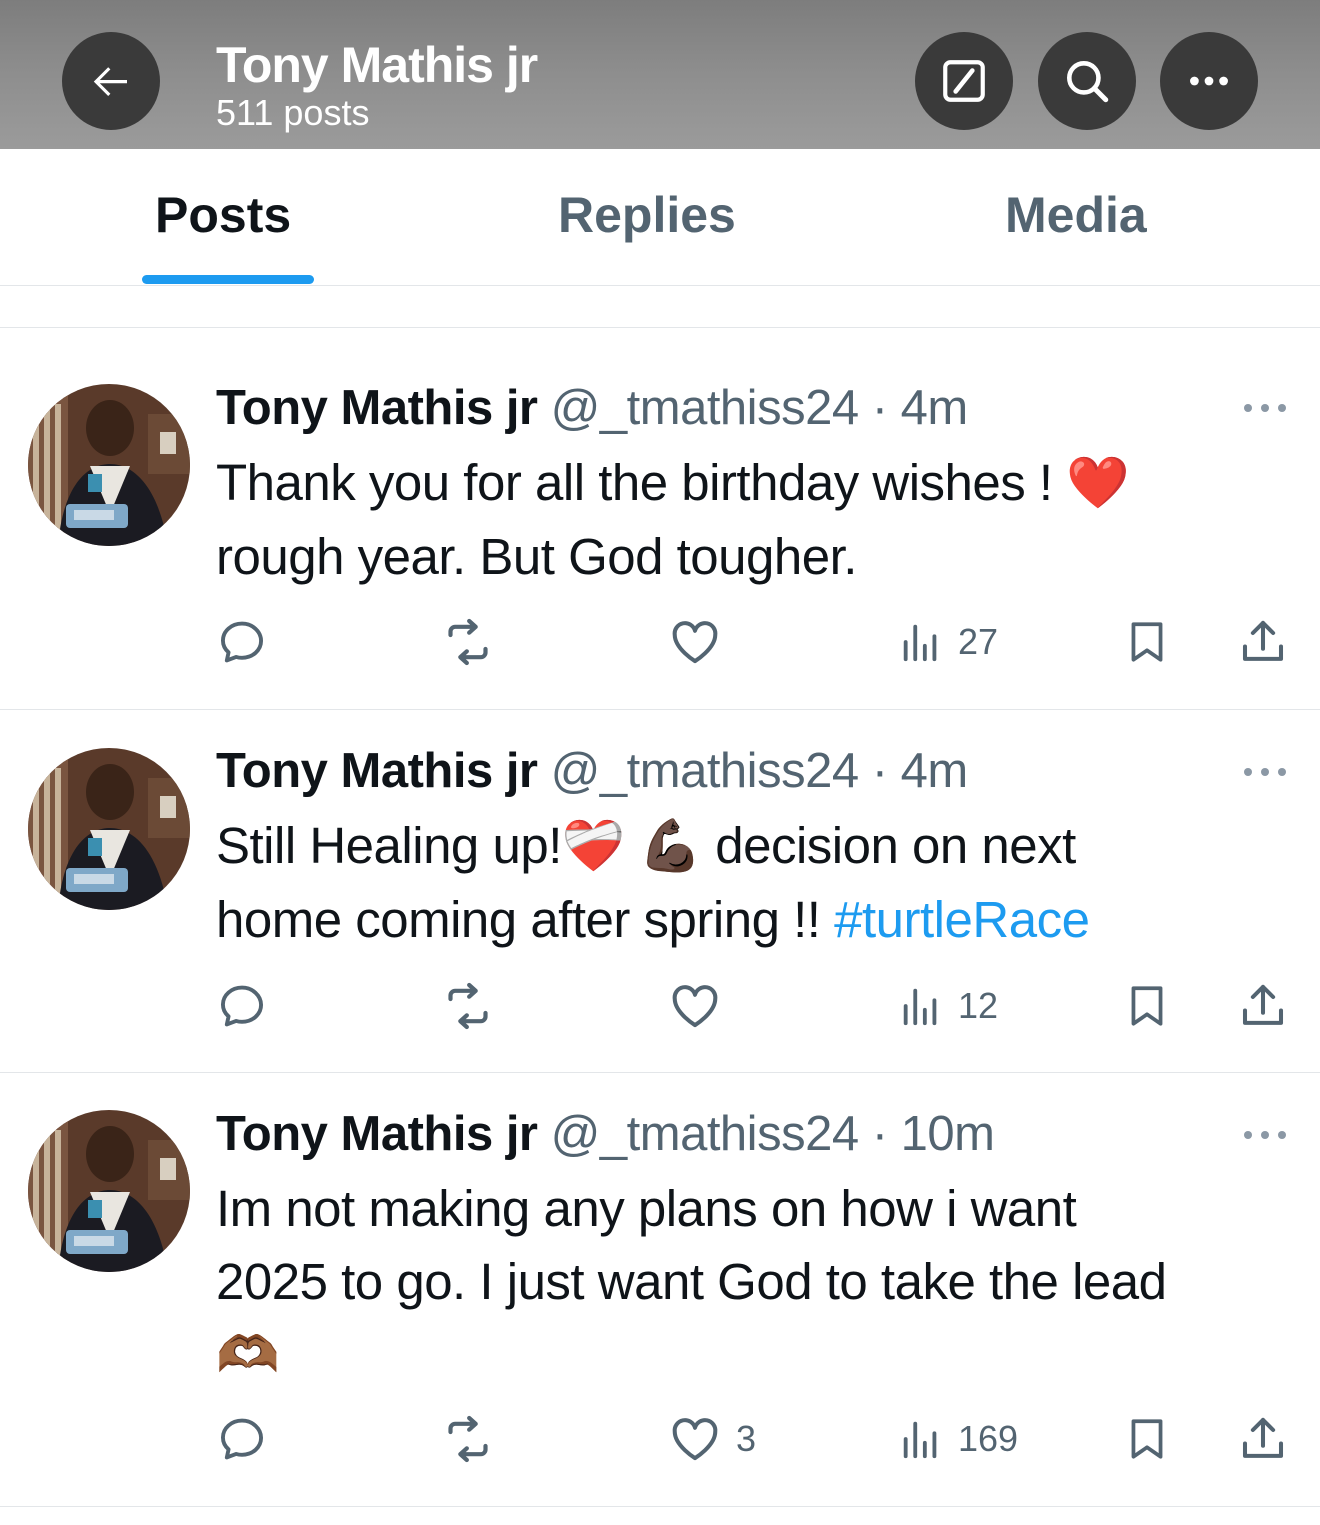  What do you see at coordinates (228, 279) in the screenshot?
I see `active-tab-indicator` at bounding box center [228, 279].